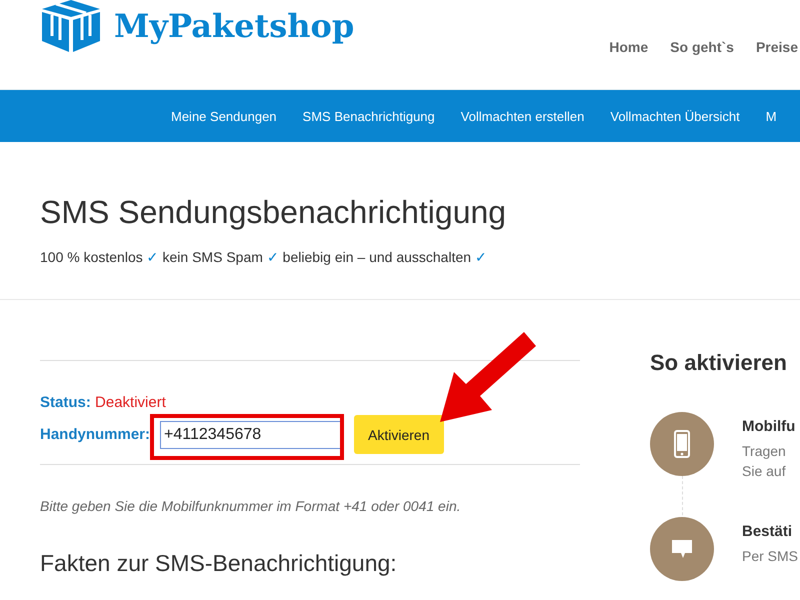  What do you see at coordinates (769, 426) in the screenshot?
I see `step-title: Mobilfu` at bounding box center [769, 426].